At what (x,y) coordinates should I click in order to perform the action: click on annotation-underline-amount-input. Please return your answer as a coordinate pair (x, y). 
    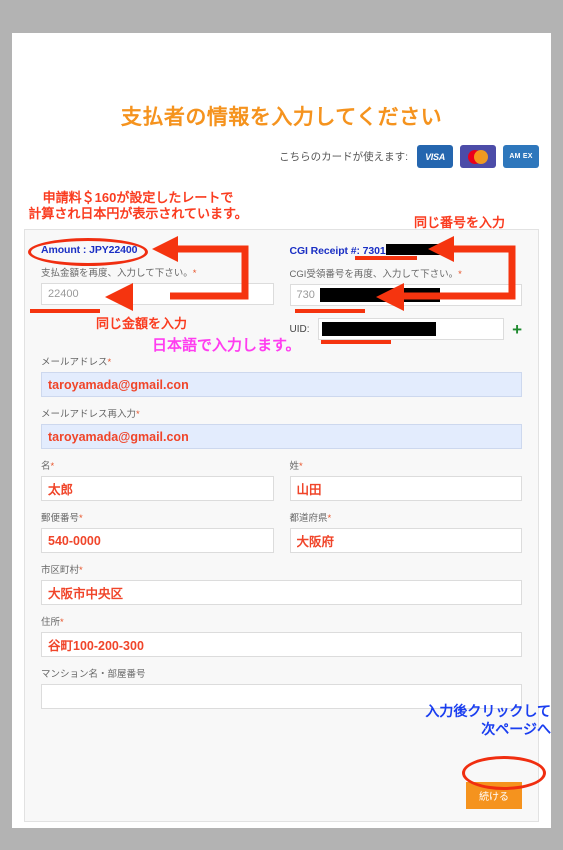
    Looking at the image, I should click on (65, 311).